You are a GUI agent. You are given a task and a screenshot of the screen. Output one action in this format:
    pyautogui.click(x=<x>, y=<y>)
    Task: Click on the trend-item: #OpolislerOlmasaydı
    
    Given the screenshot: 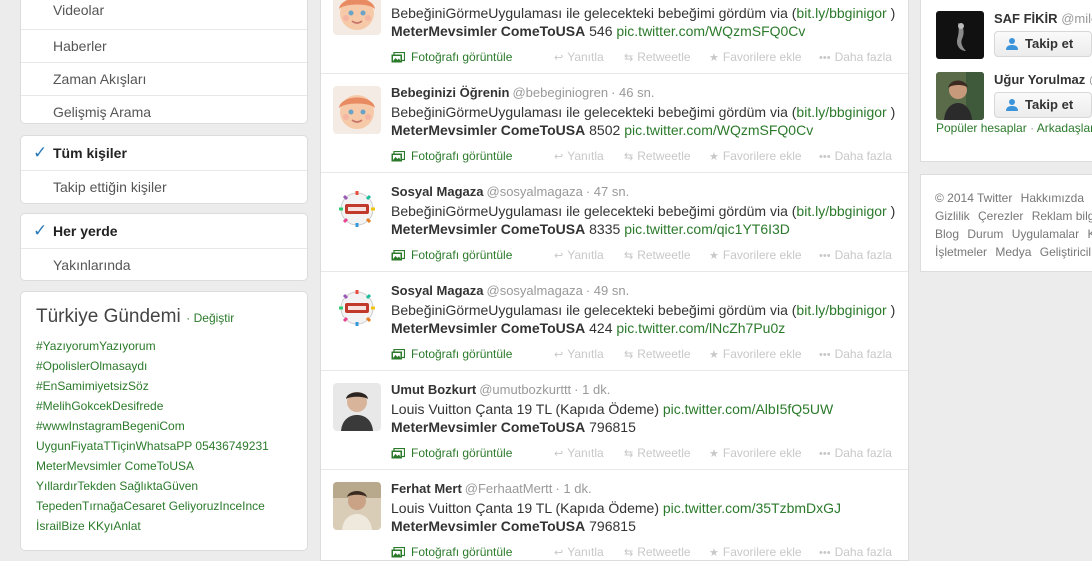 What is the action you would take?
    pyautogui.click(x=164, y=366)
    